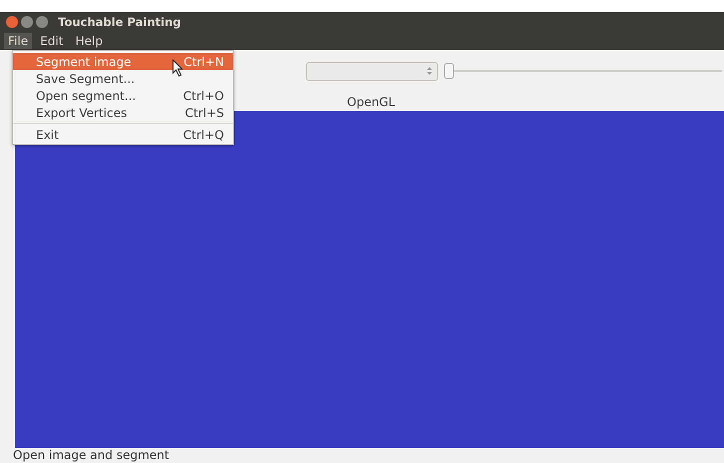 The height and width of the screenshot is (463, 724). Describe the element at coordinates (449, 71) in the screenshot. I see `slider-thumb` at that location.